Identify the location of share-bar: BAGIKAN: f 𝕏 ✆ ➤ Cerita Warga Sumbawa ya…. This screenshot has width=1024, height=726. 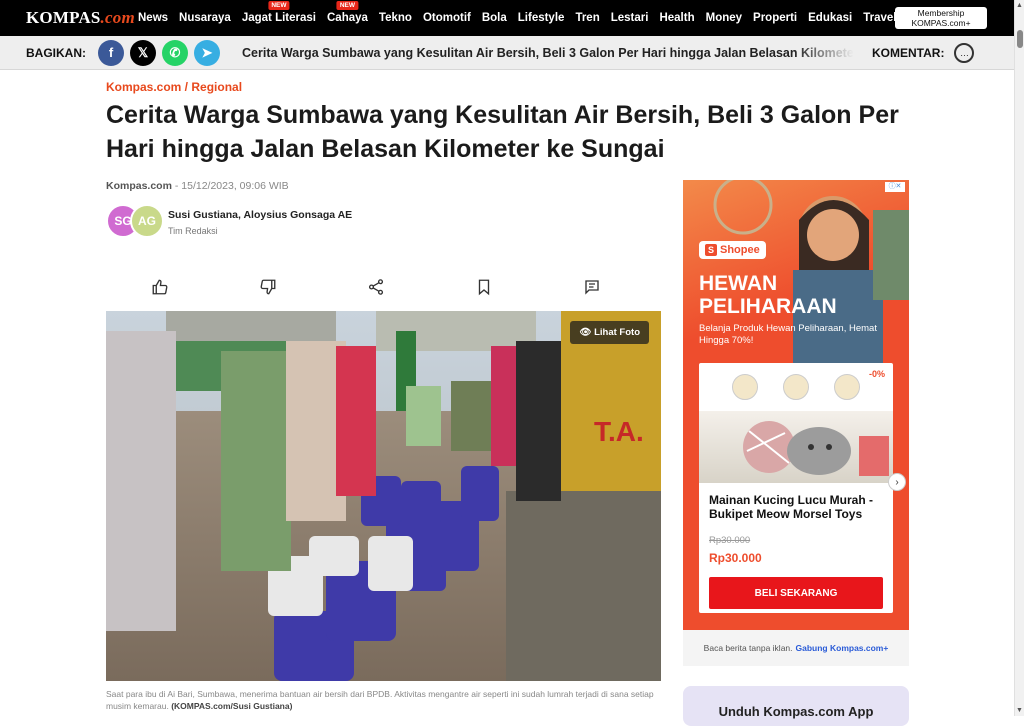
(507, 53).